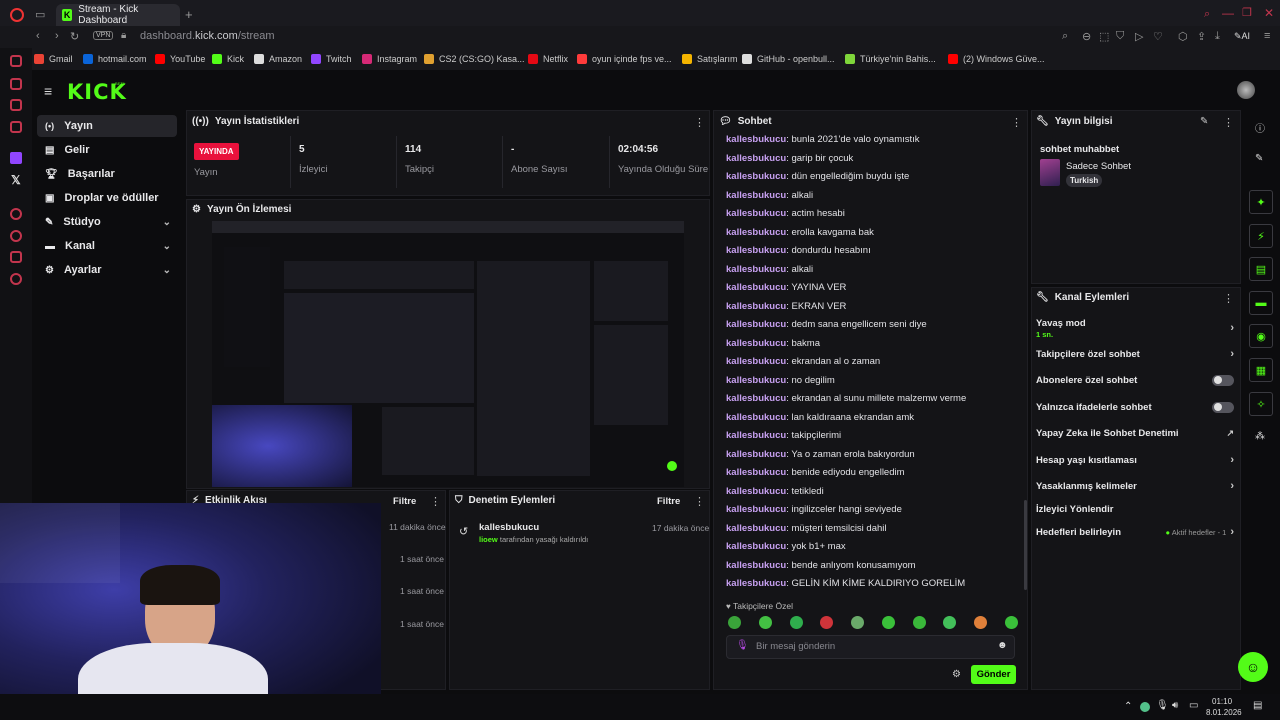  Describe the element at coordinates (668, 501) in the screenshot. I see `mod-filter-button: Filtre` at that location.